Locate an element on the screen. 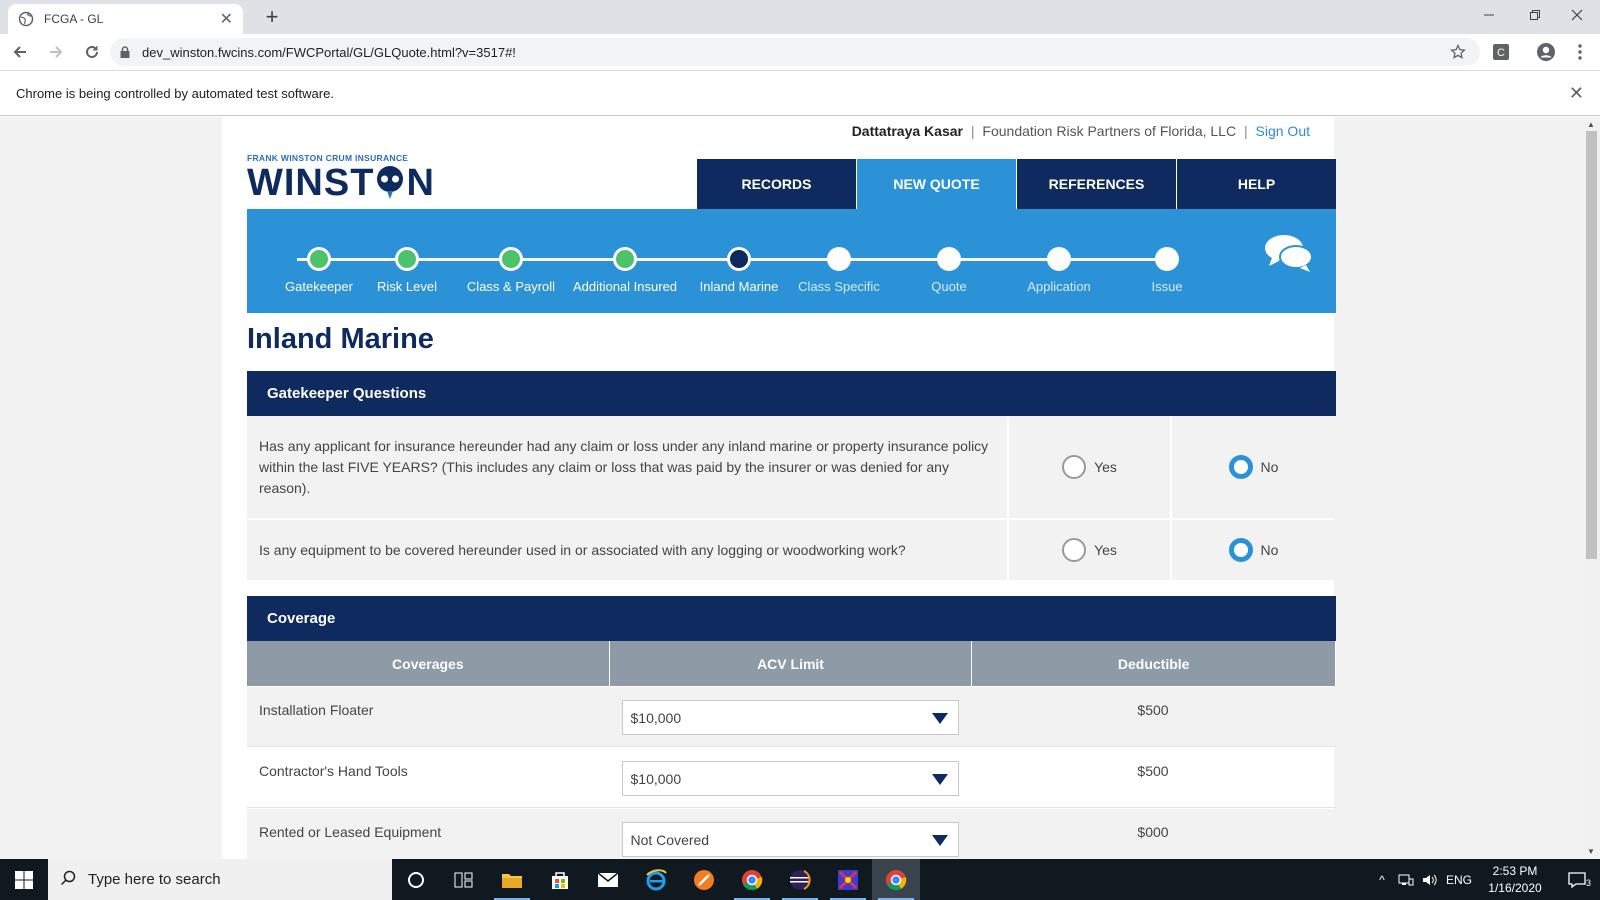 This screenshot has width=1600, height=900. deductible-value: $500 is located at coordinates (1153, 710).